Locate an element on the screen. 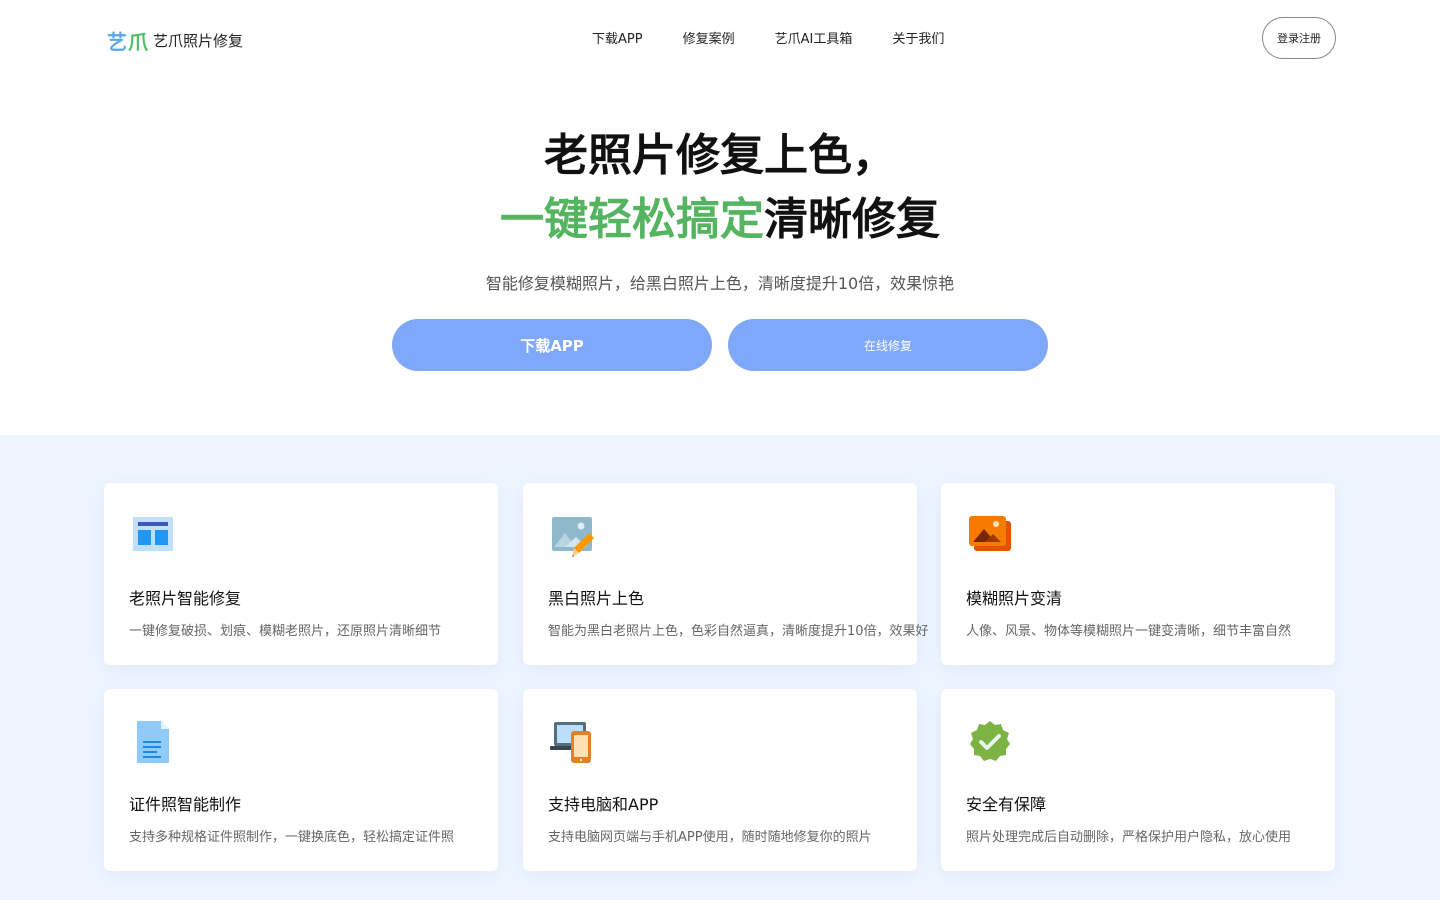  feature-title: 证件照智能制作 is located at coordinates (185, 804).